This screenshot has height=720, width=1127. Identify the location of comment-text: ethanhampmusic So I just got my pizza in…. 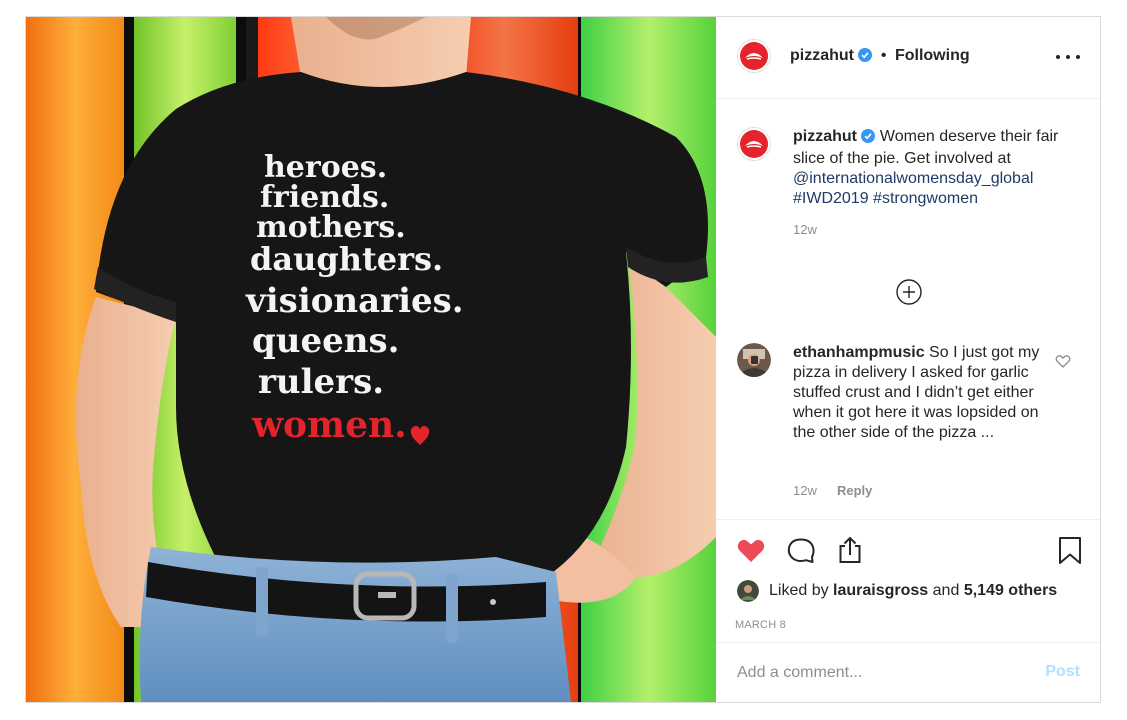
(923, 393).